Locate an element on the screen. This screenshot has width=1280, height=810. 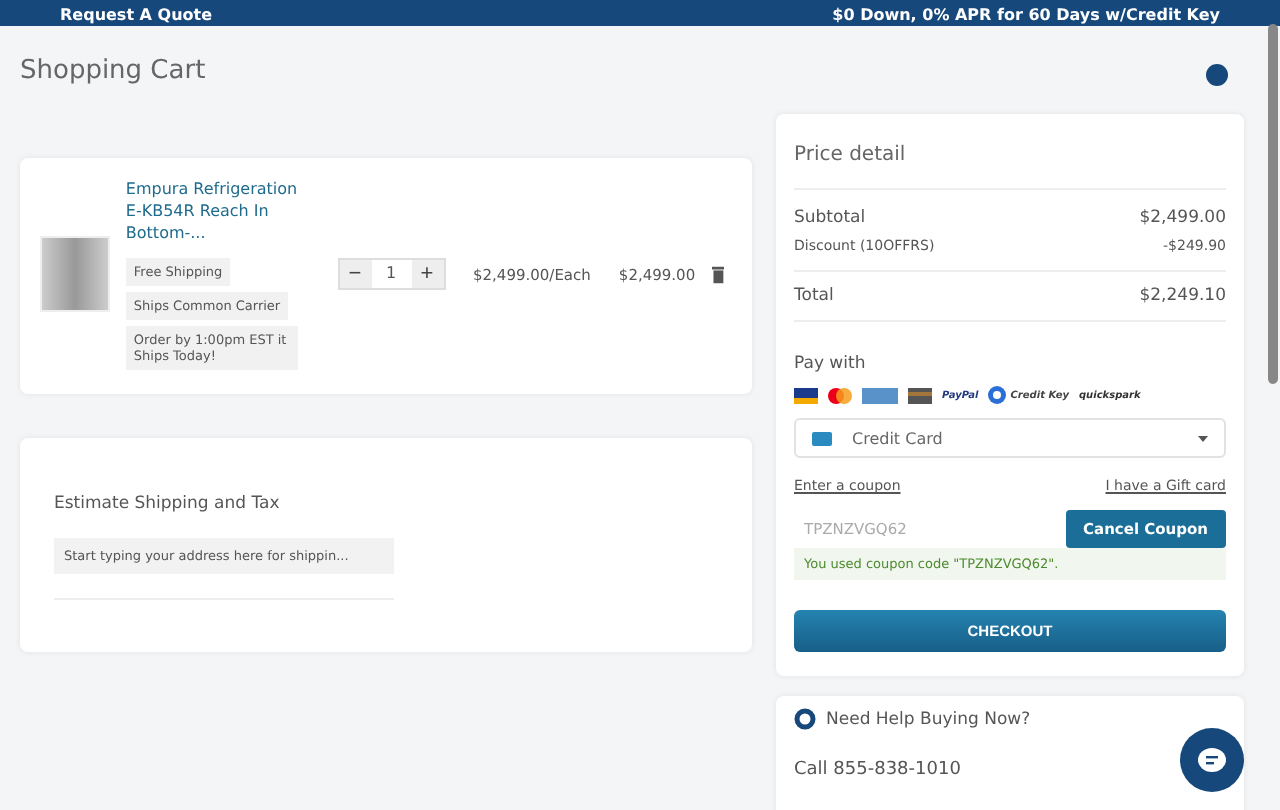
key-logo-icon is located at coordinates (997, 395).